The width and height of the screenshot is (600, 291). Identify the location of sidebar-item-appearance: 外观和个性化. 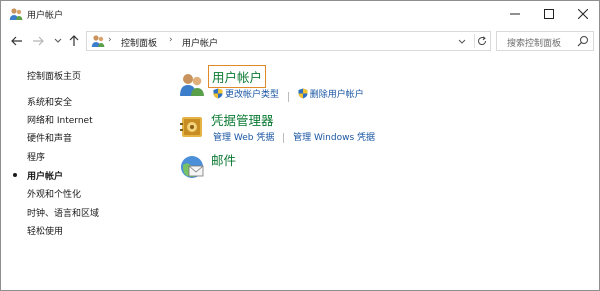
(54, 193).